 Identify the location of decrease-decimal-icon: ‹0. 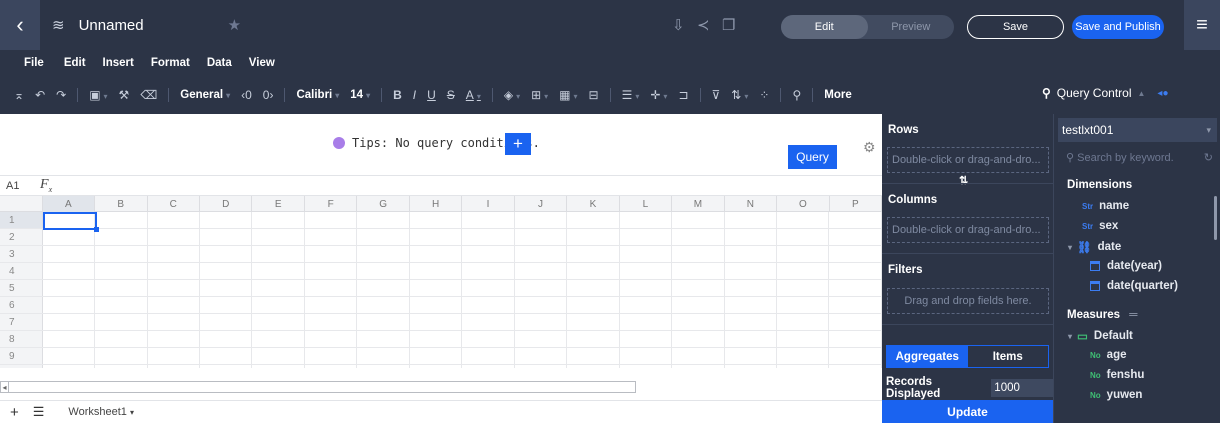
(246, 95).